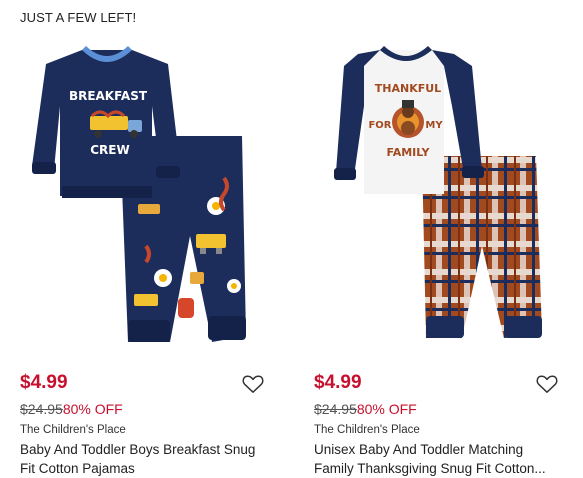  I want to click on shirt-print-bottom: FAMILY, so click(408, 152).